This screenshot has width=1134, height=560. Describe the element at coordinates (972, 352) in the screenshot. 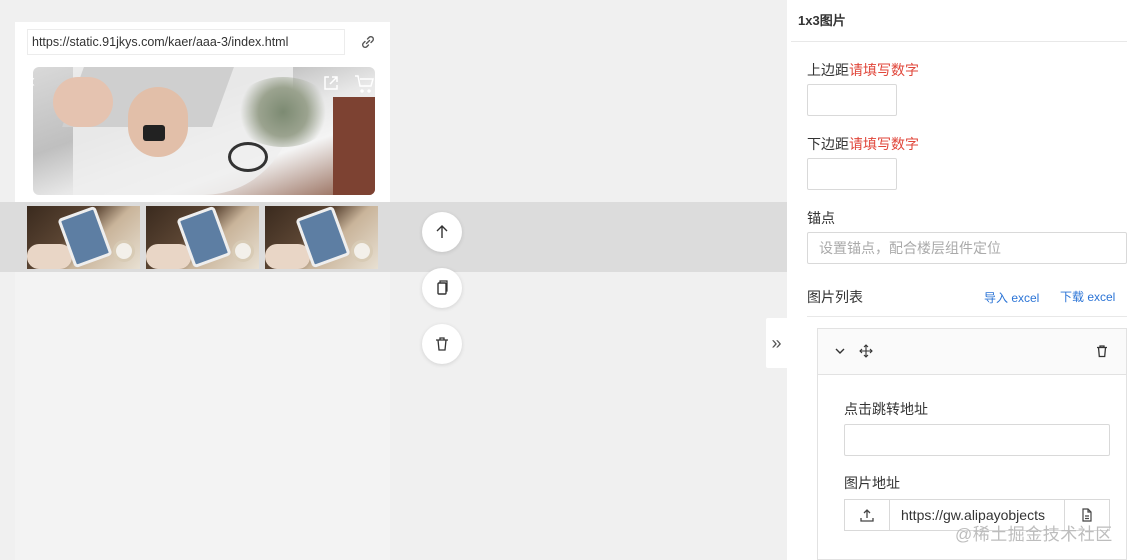

I see `item-header` at that location.